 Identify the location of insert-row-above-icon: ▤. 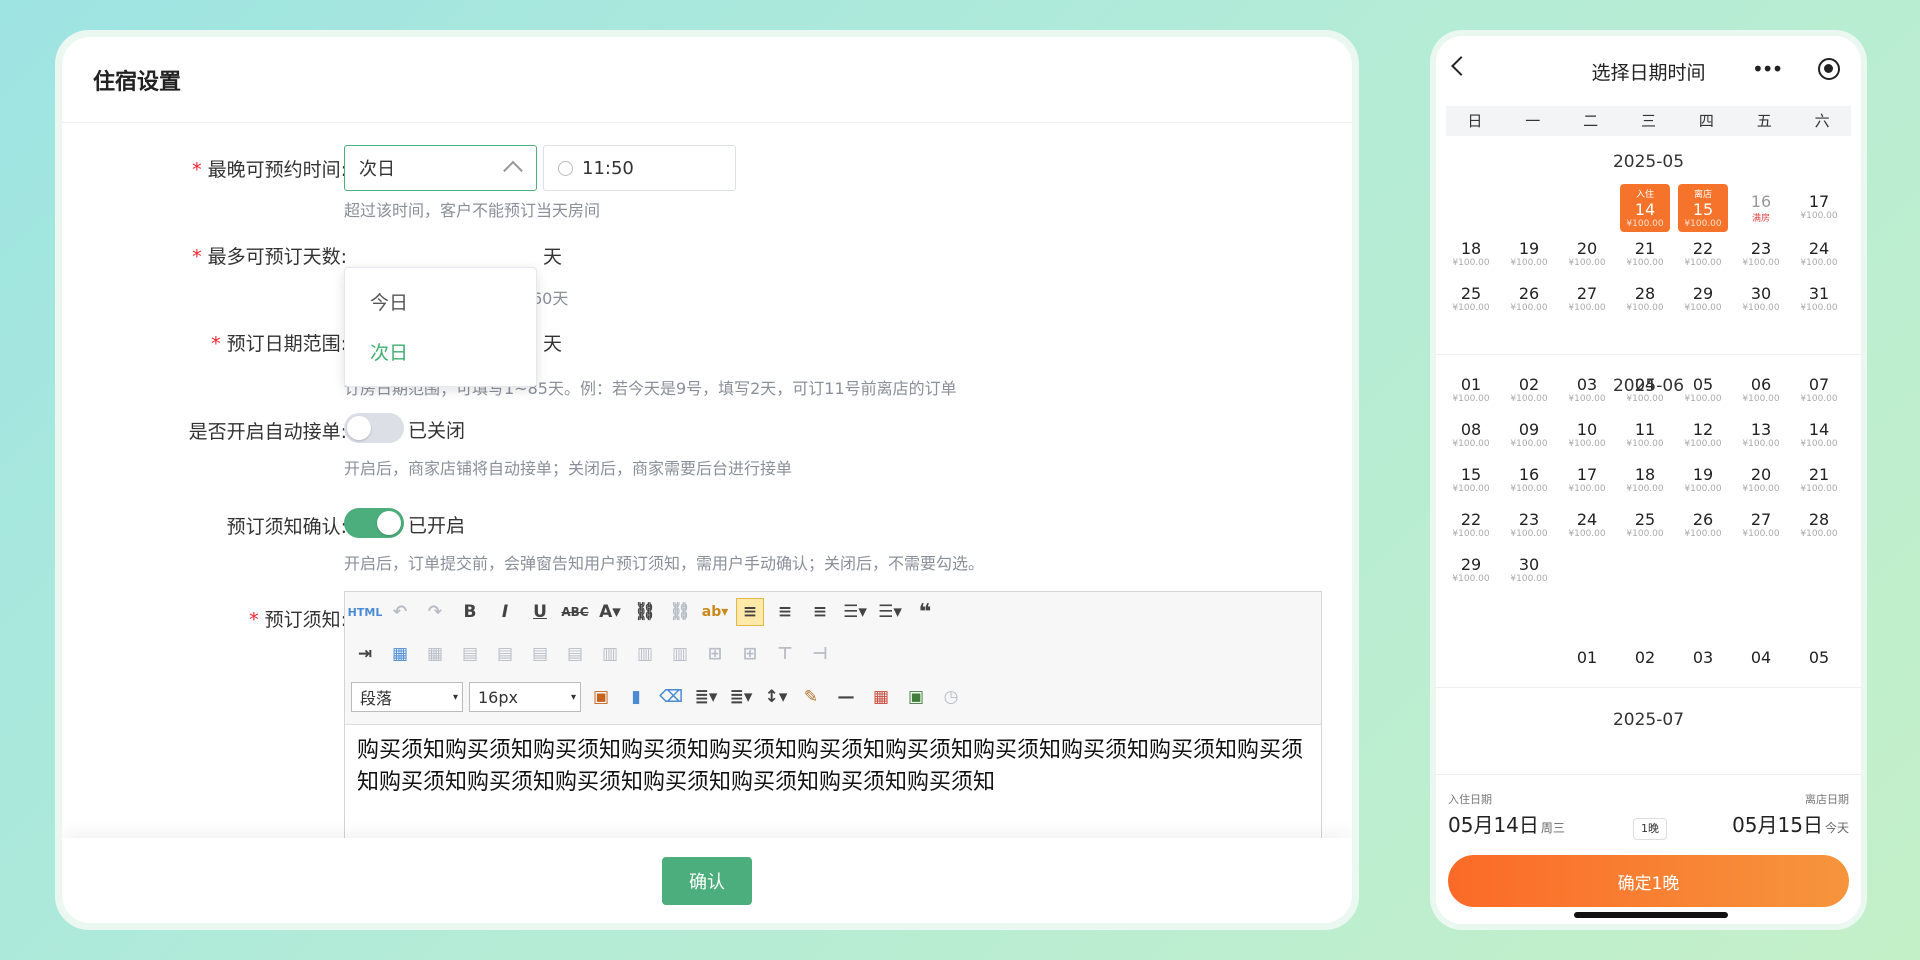
(505, 654).